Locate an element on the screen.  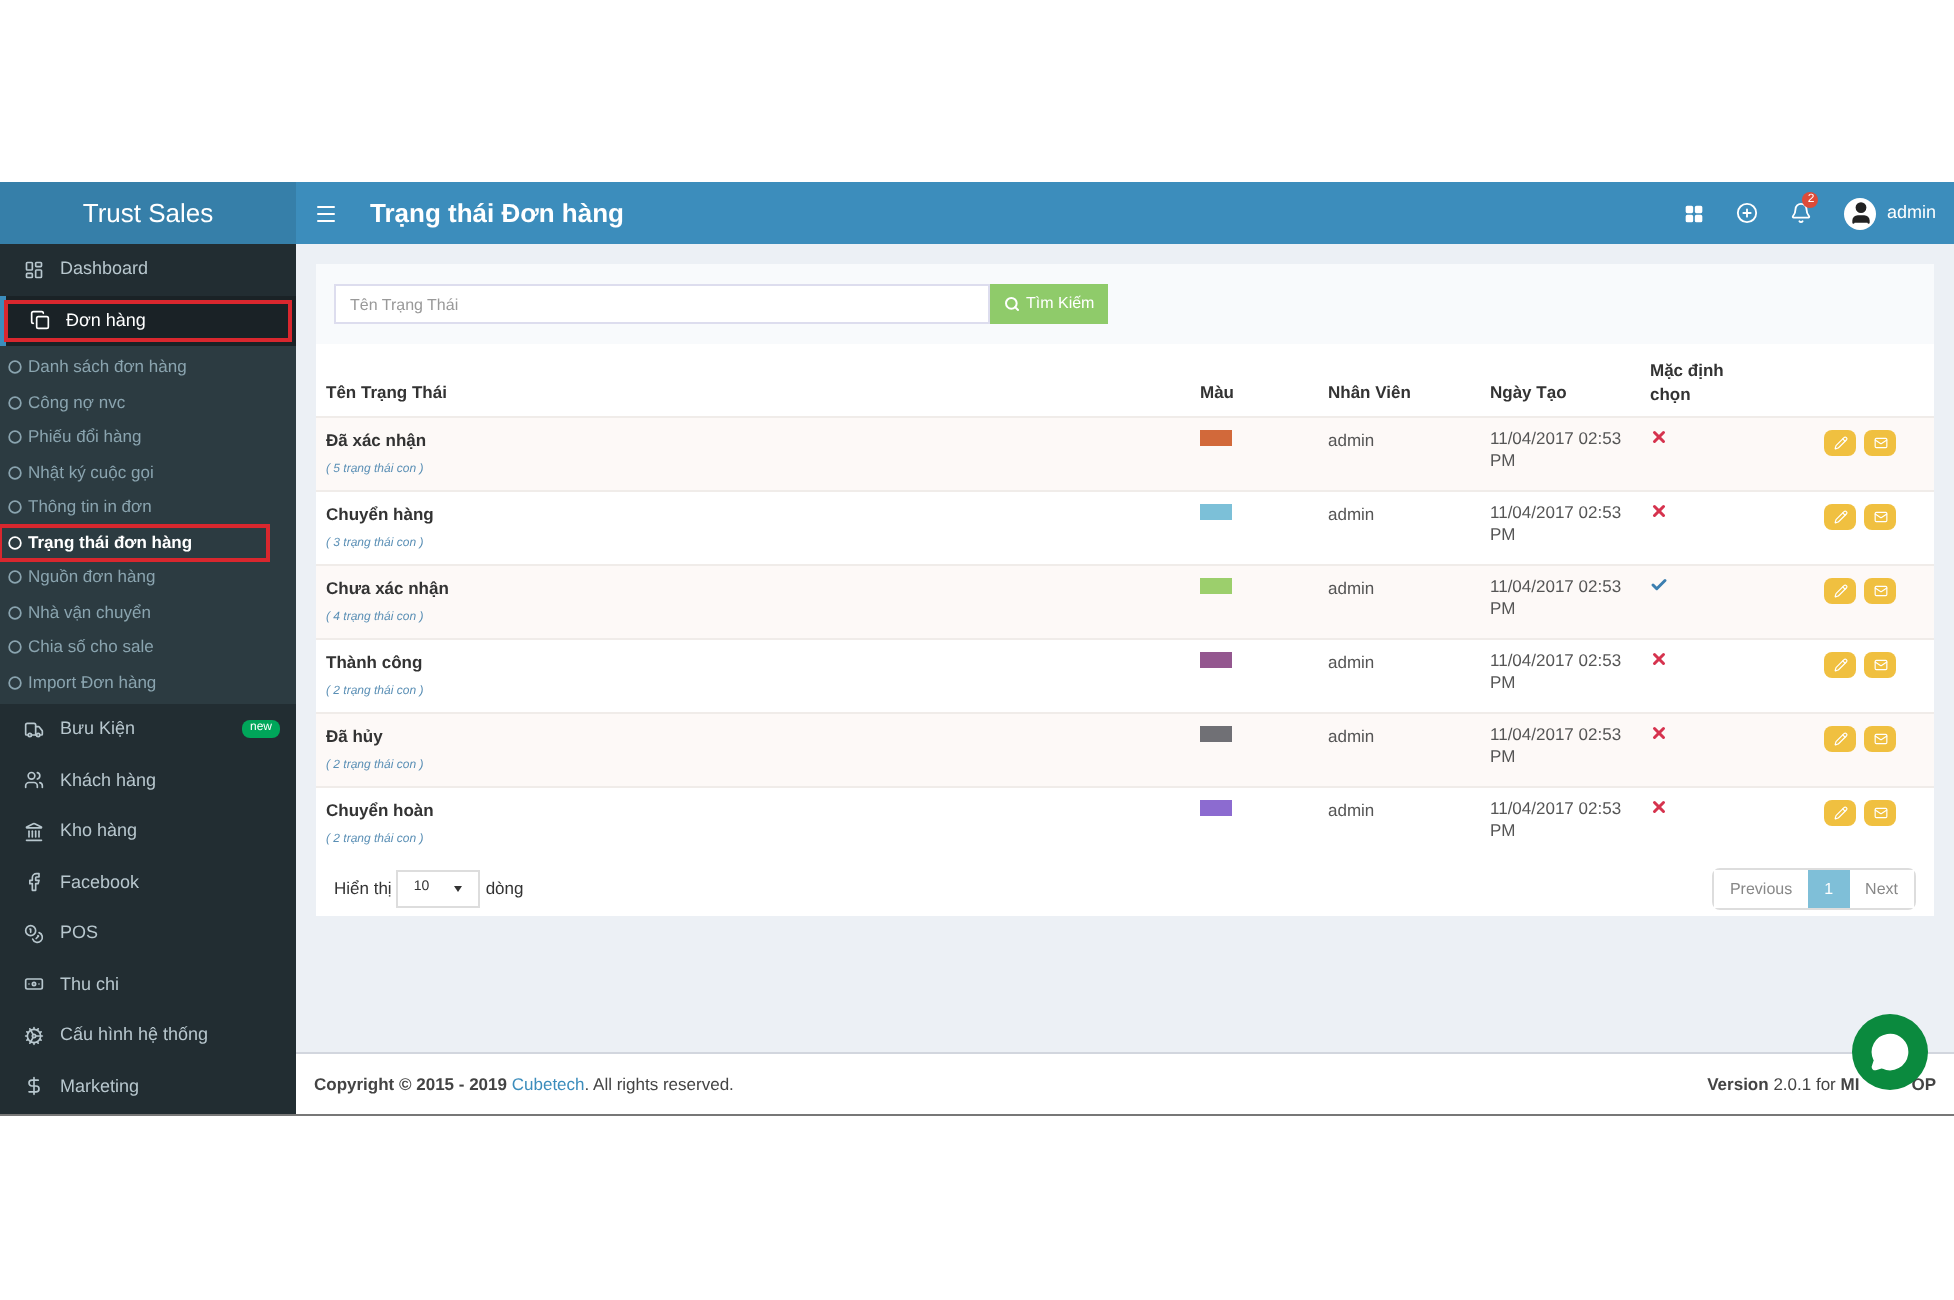
sidebar-item: Marketing is located at coordinates (148, 1086).